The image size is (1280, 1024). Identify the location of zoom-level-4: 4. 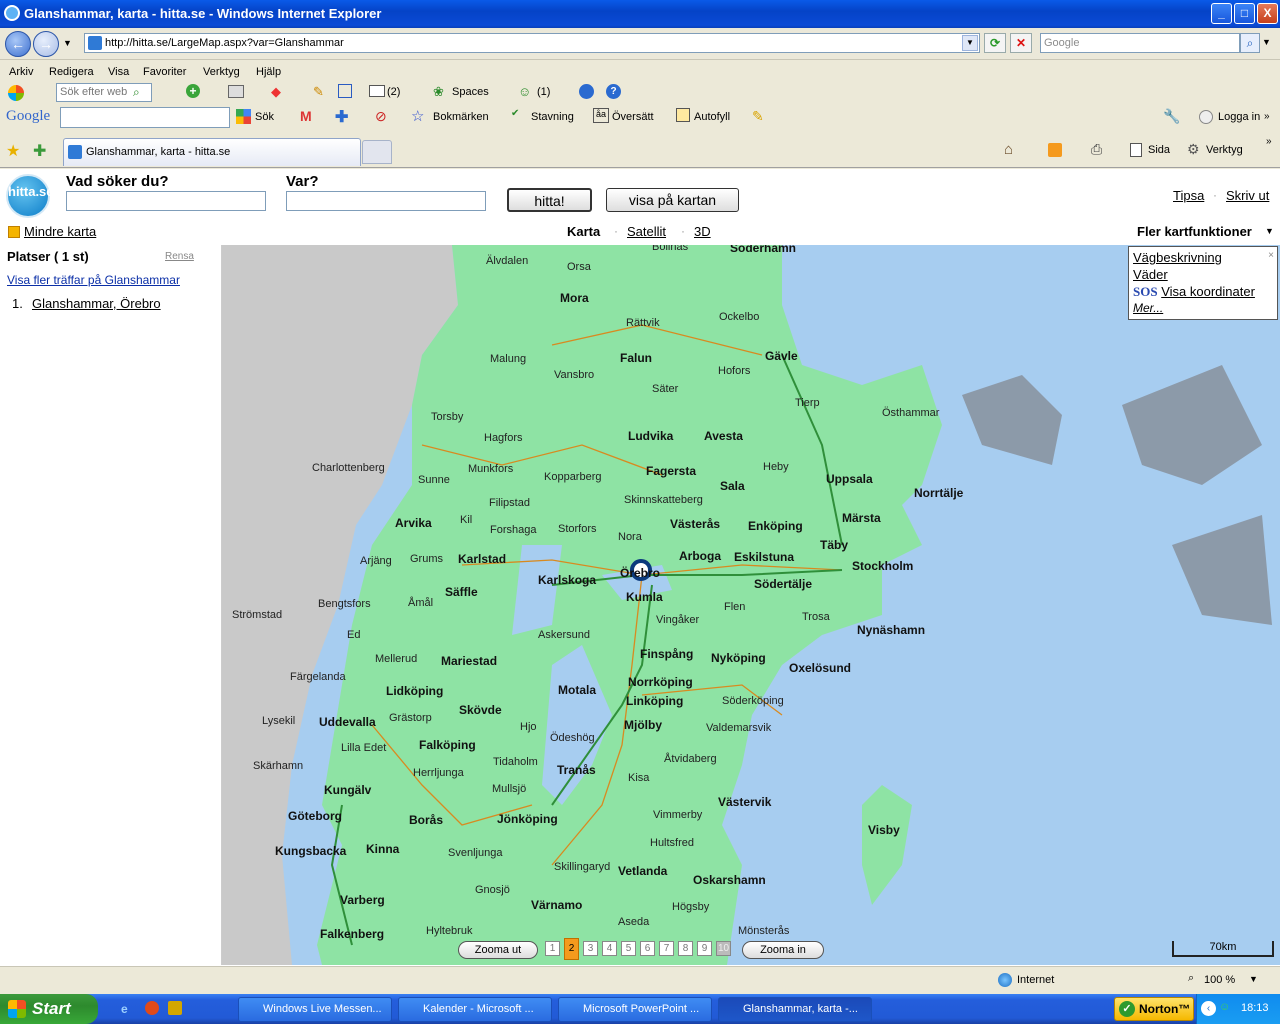
(609, 948).